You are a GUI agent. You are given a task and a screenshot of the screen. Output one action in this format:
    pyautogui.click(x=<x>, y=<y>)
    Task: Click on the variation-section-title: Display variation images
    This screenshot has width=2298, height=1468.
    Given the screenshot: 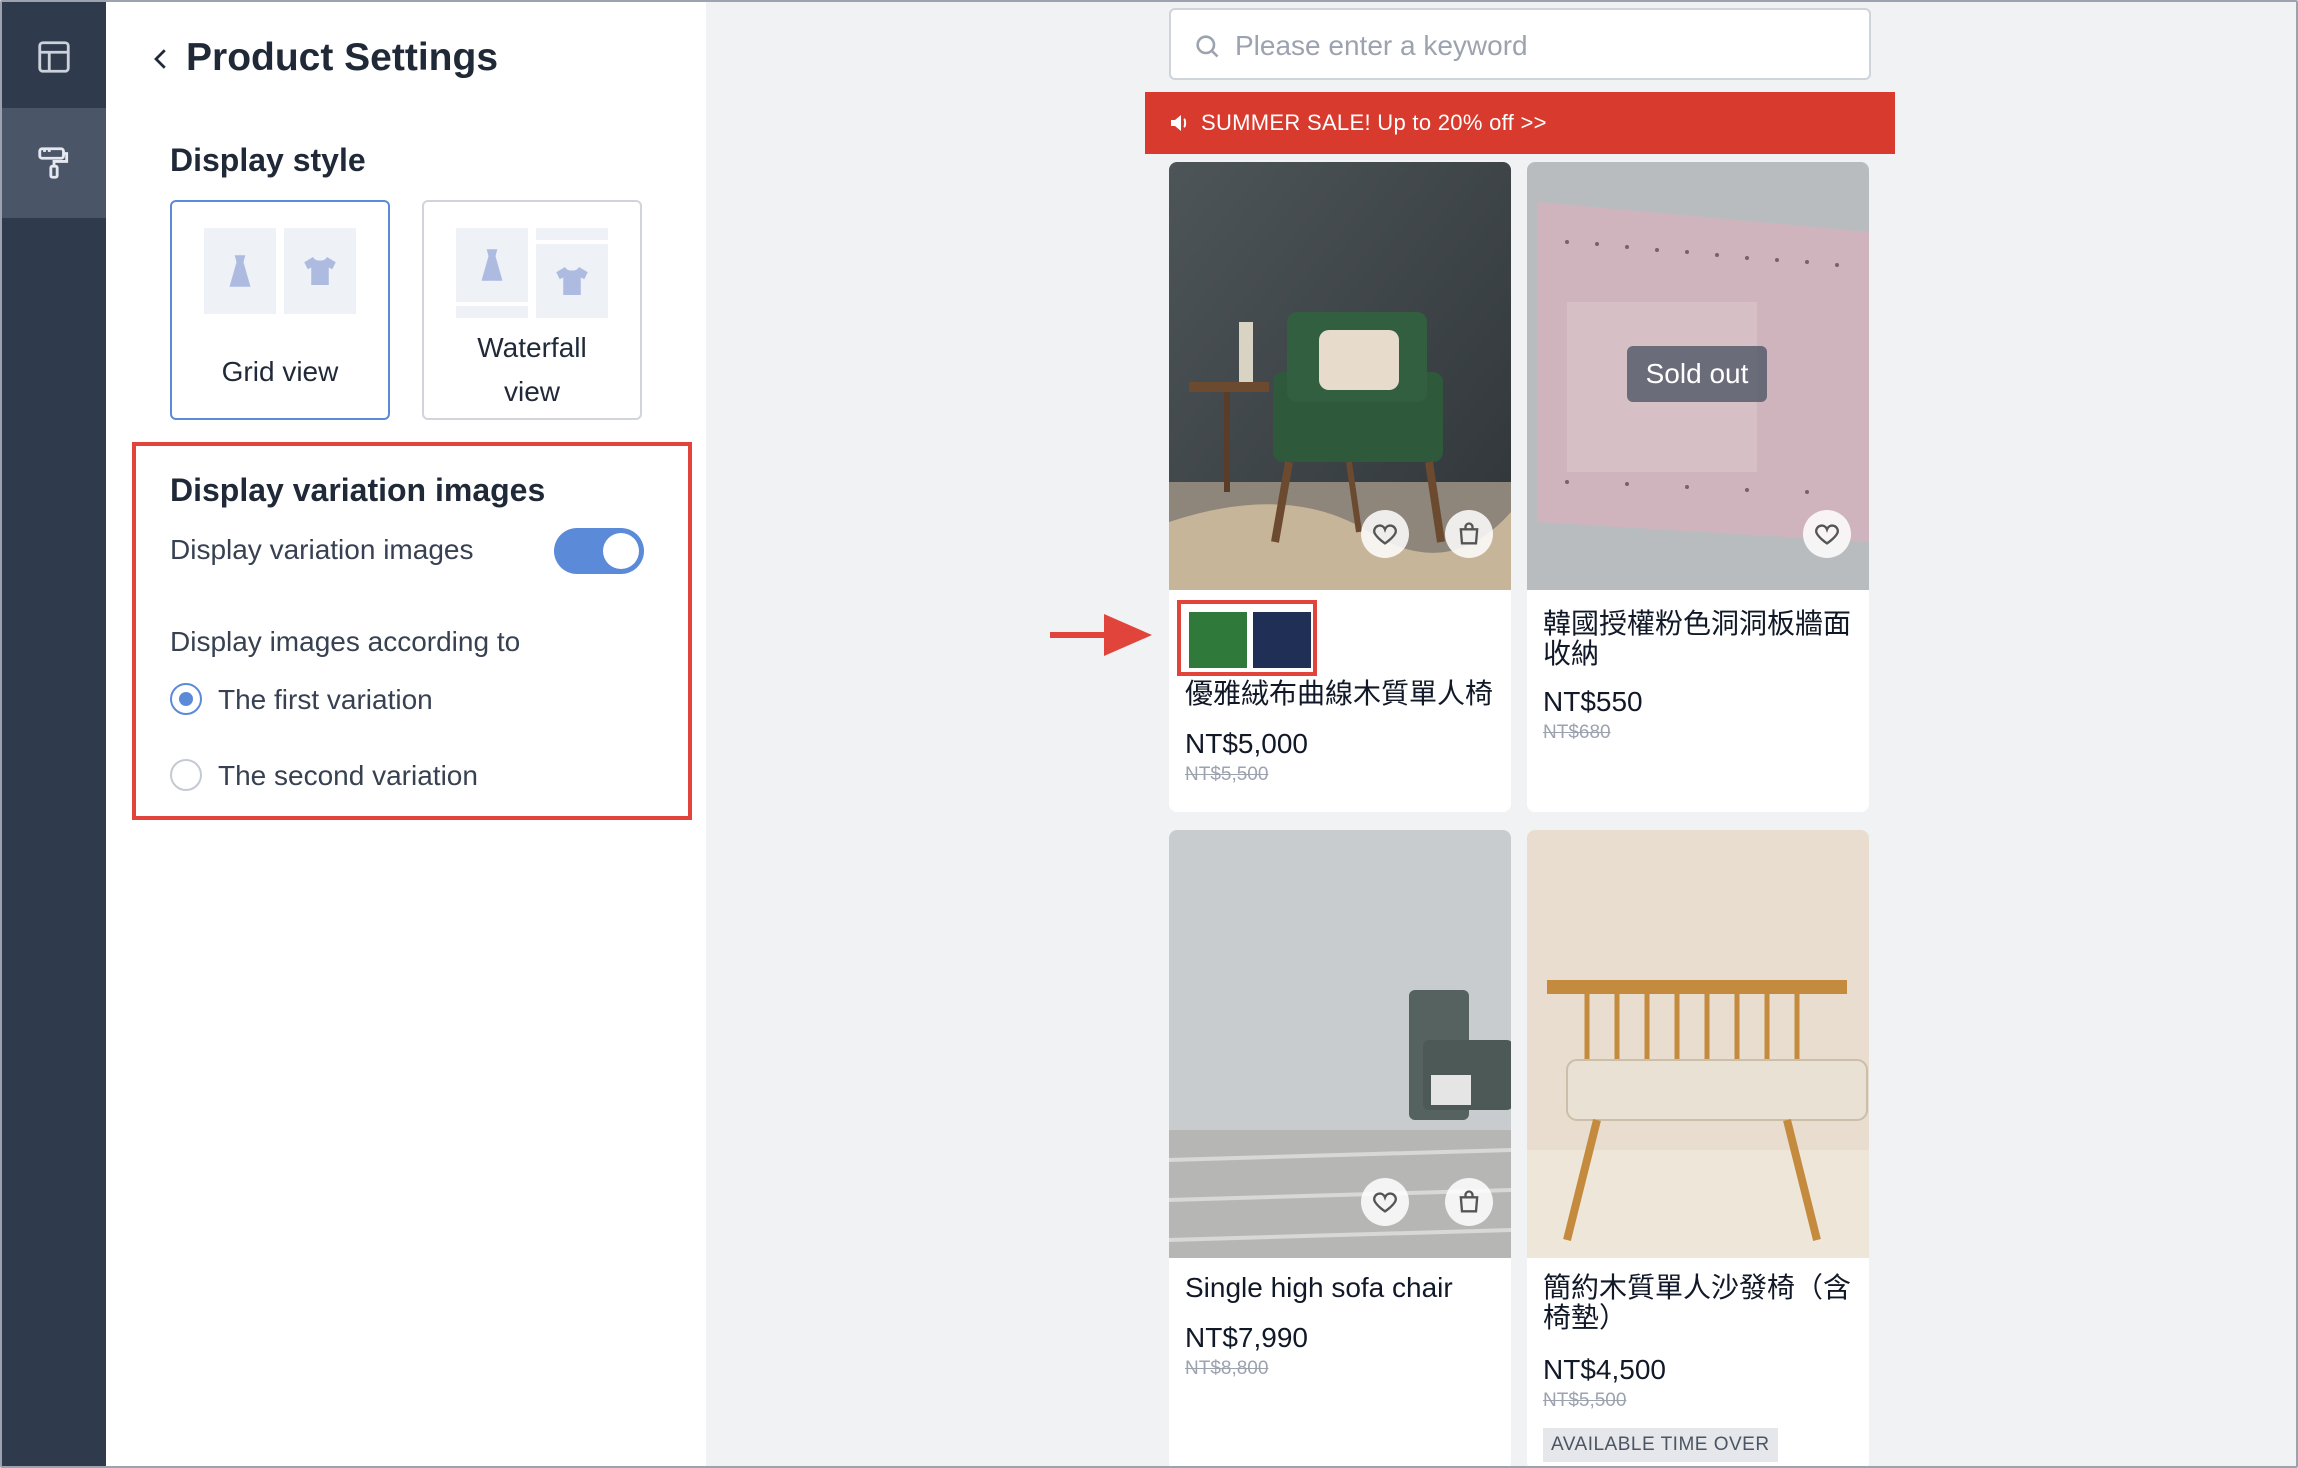 What is the action you would take?
    pyautogui.click(x=358, y=490)
    